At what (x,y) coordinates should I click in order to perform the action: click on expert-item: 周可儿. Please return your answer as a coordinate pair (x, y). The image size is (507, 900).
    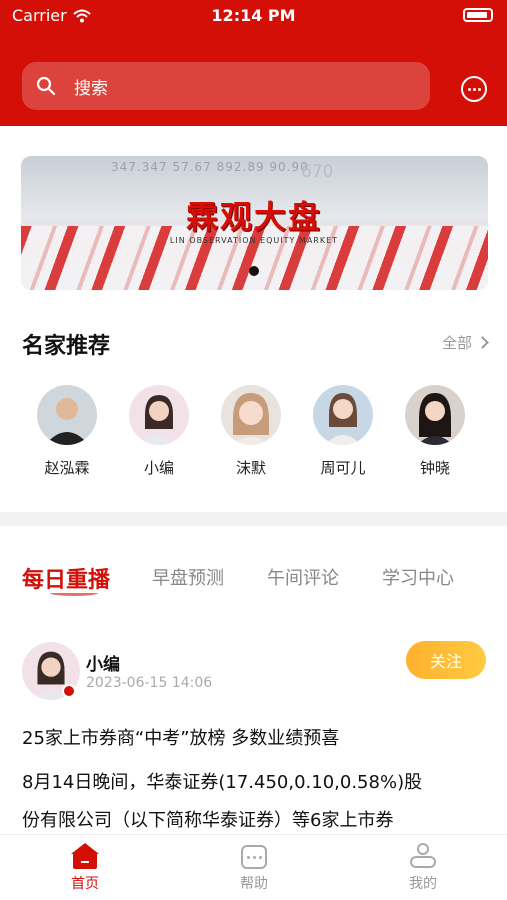
    Looking at the image, I should click on (343, 431).